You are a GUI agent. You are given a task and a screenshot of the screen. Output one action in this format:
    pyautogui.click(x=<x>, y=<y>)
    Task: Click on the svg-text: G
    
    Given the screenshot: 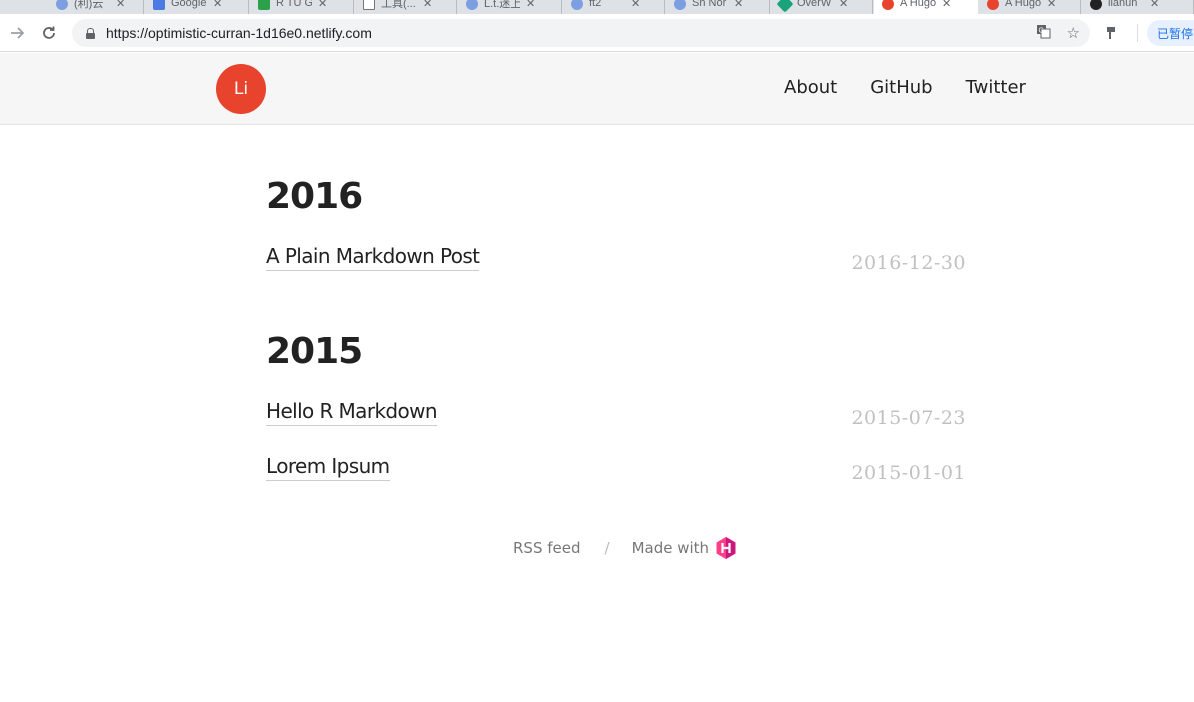 What is the action you would take?
    pyautogui.click(x=1040, y=30)
    